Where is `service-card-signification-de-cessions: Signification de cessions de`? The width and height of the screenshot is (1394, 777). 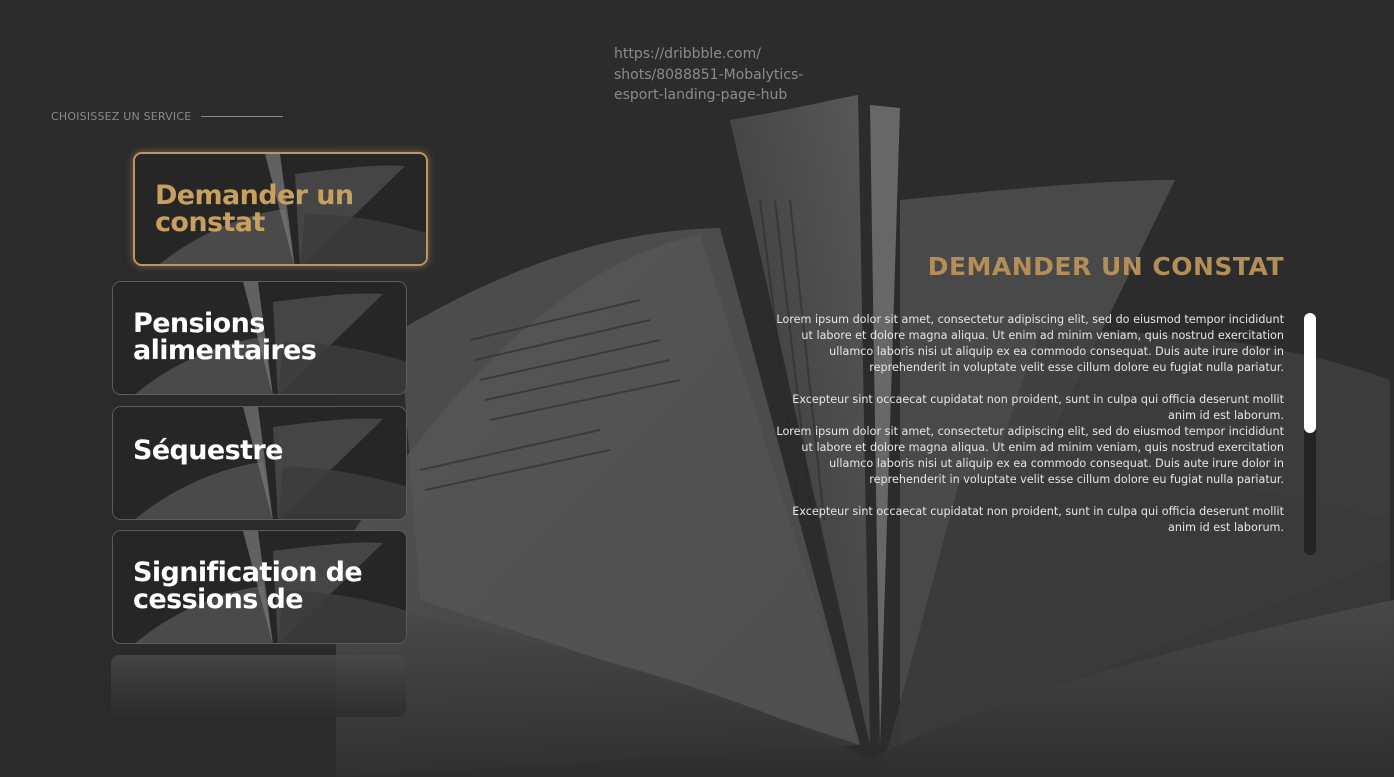 service-card-signification-de-cessions: Signification de cessions de is located at coordinates (259, 587).